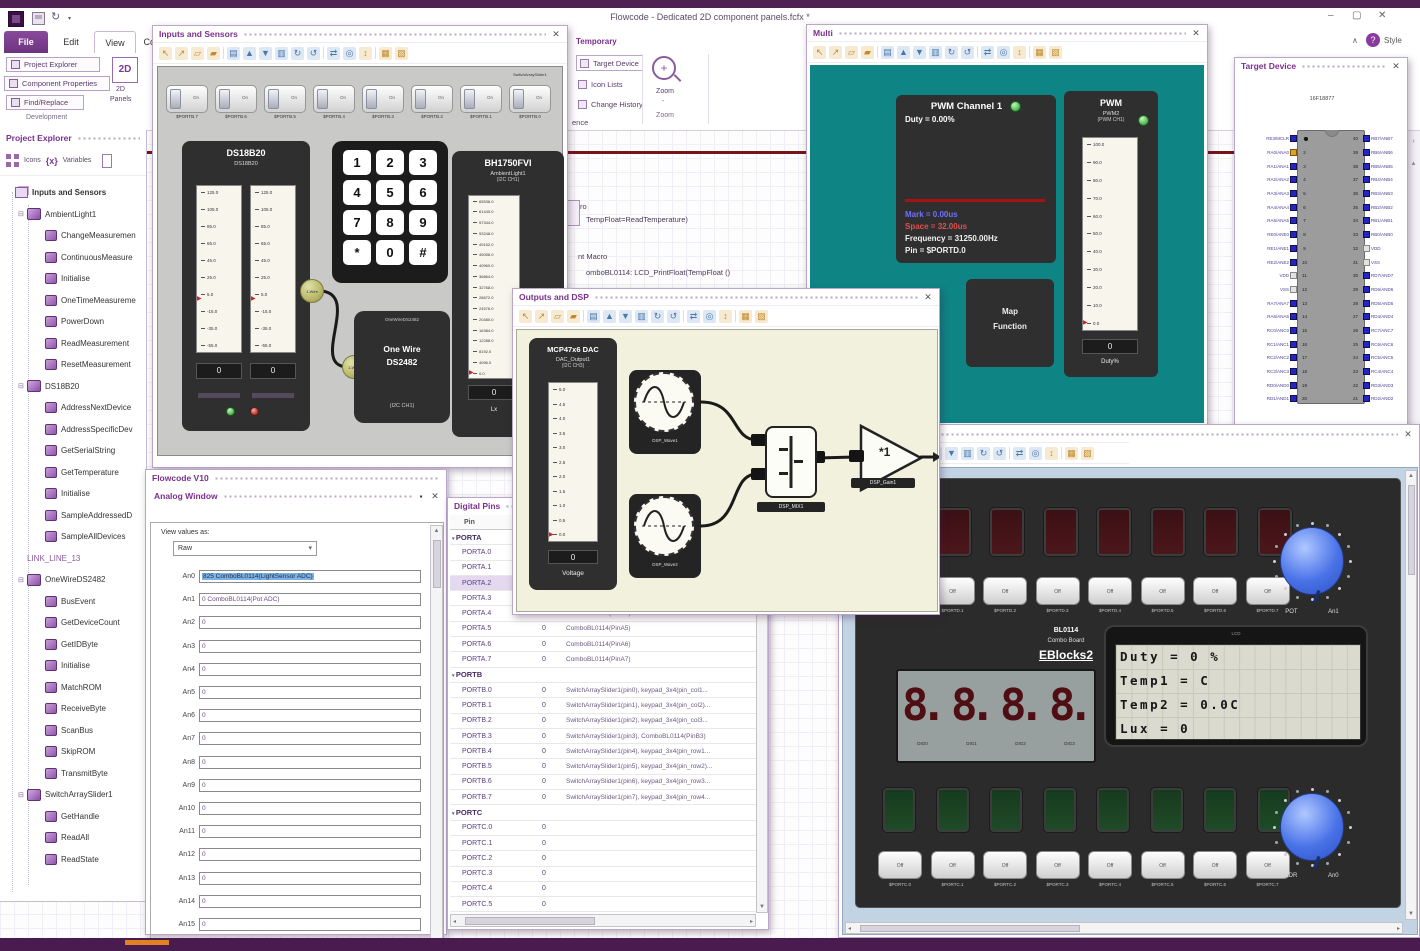  I want to click on chip-pin: RC0/ANC0 15, so click(1274, 331).